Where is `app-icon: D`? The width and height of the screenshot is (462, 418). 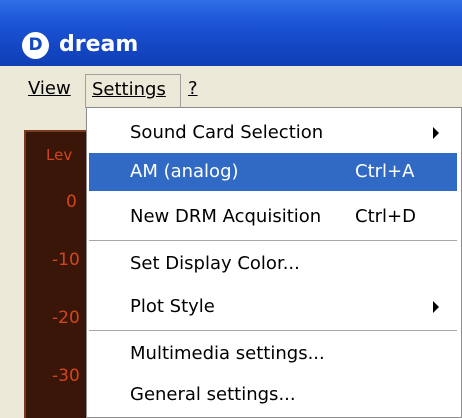 app-icon: D is located at coordinates (35, 45).